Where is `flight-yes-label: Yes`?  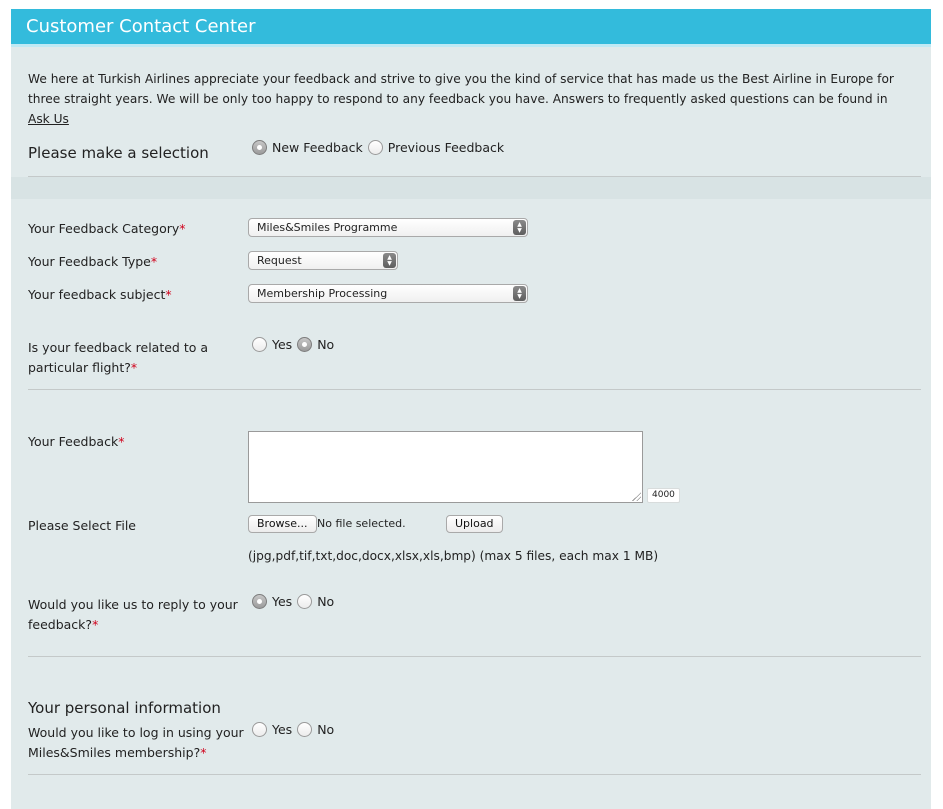
flight-yes-label: Yes is located at coordinates (282, 344).